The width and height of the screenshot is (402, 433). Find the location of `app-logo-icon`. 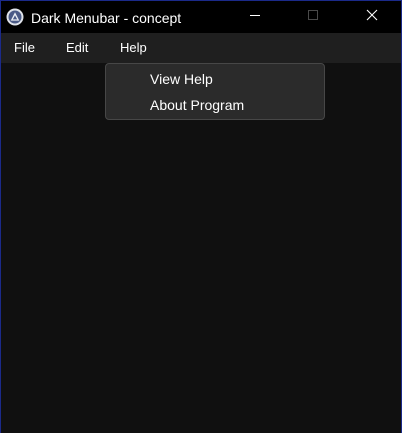

app-logo-icon is located at coordinates (15, 17).